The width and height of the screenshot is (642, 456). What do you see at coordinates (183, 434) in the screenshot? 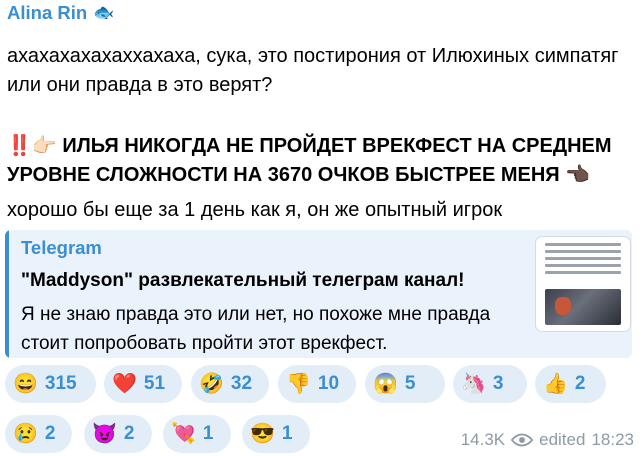
I see `heart-arrow-emoji-icon: 💘` at bounding box center [183, 434].